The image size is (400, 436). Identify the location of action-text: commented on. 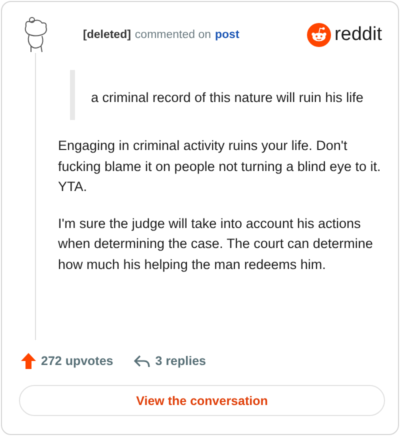
(172, 35).